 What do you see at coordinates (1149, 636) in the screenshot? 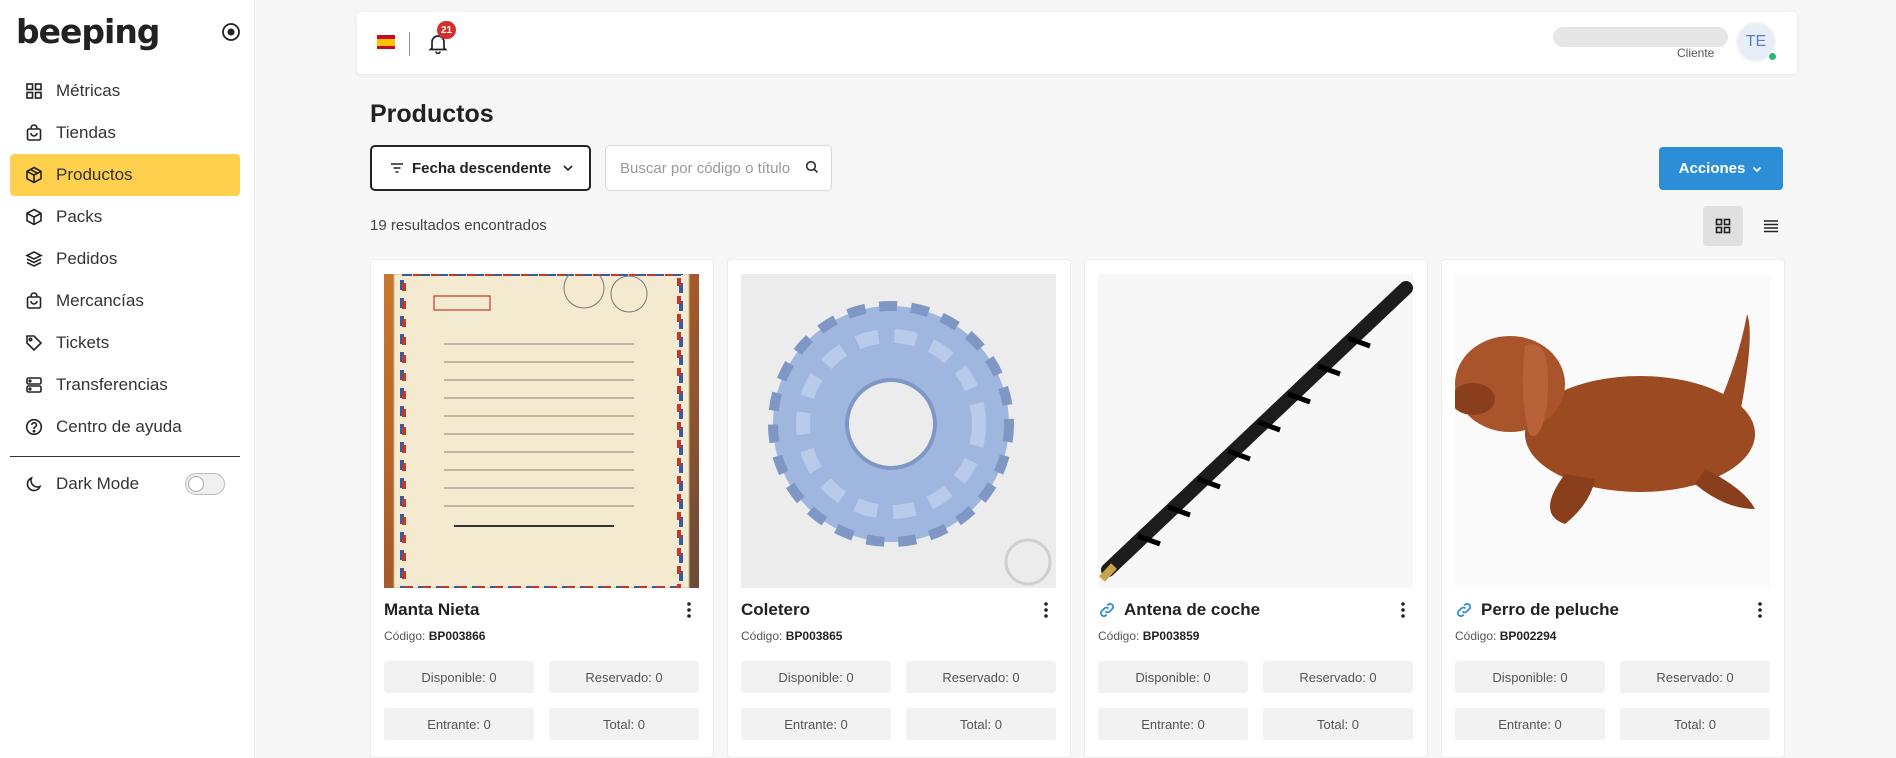
I see `product-code: Código: BP003859` at bounding box center [1149, 636].